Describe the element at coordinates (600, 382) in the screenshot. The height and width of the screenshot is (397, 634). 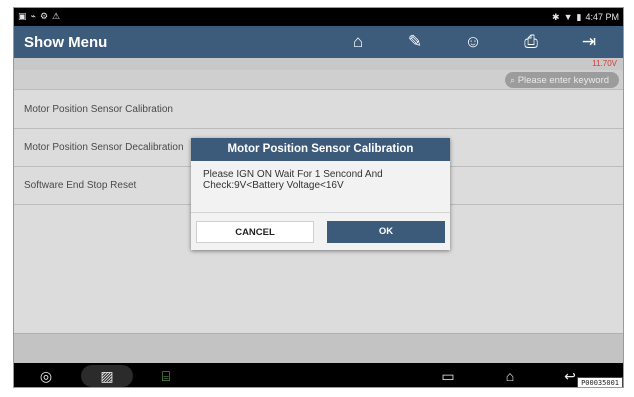
I see `reference-code: P00035001` at that location.